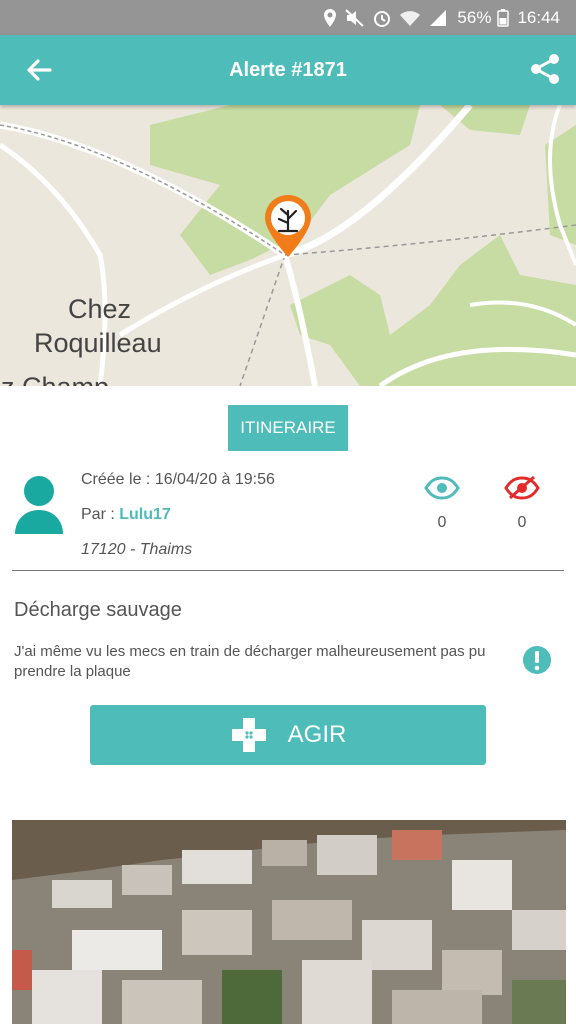 The height and width of the screenshot is (1024, 576). I want to click on back-arrow-icon, so click(39, 70).